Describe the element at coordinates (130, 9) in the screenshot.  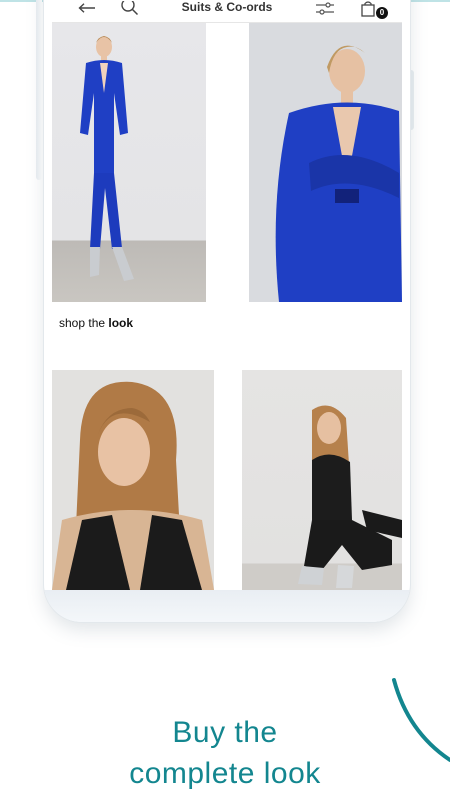
I see `search-icon` at that location.